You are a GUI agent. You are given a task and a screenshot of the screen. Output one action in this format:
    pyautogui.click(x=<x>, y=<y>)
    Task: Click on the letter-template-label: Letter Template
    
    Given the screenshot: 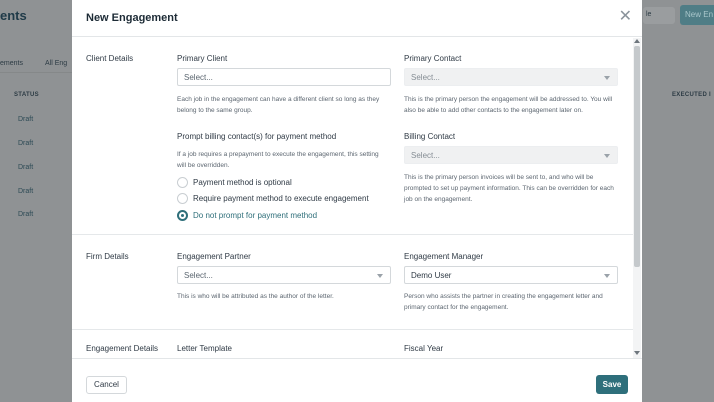 What is the action you would take?
    pyautogui.click(x=204, y=348)
    